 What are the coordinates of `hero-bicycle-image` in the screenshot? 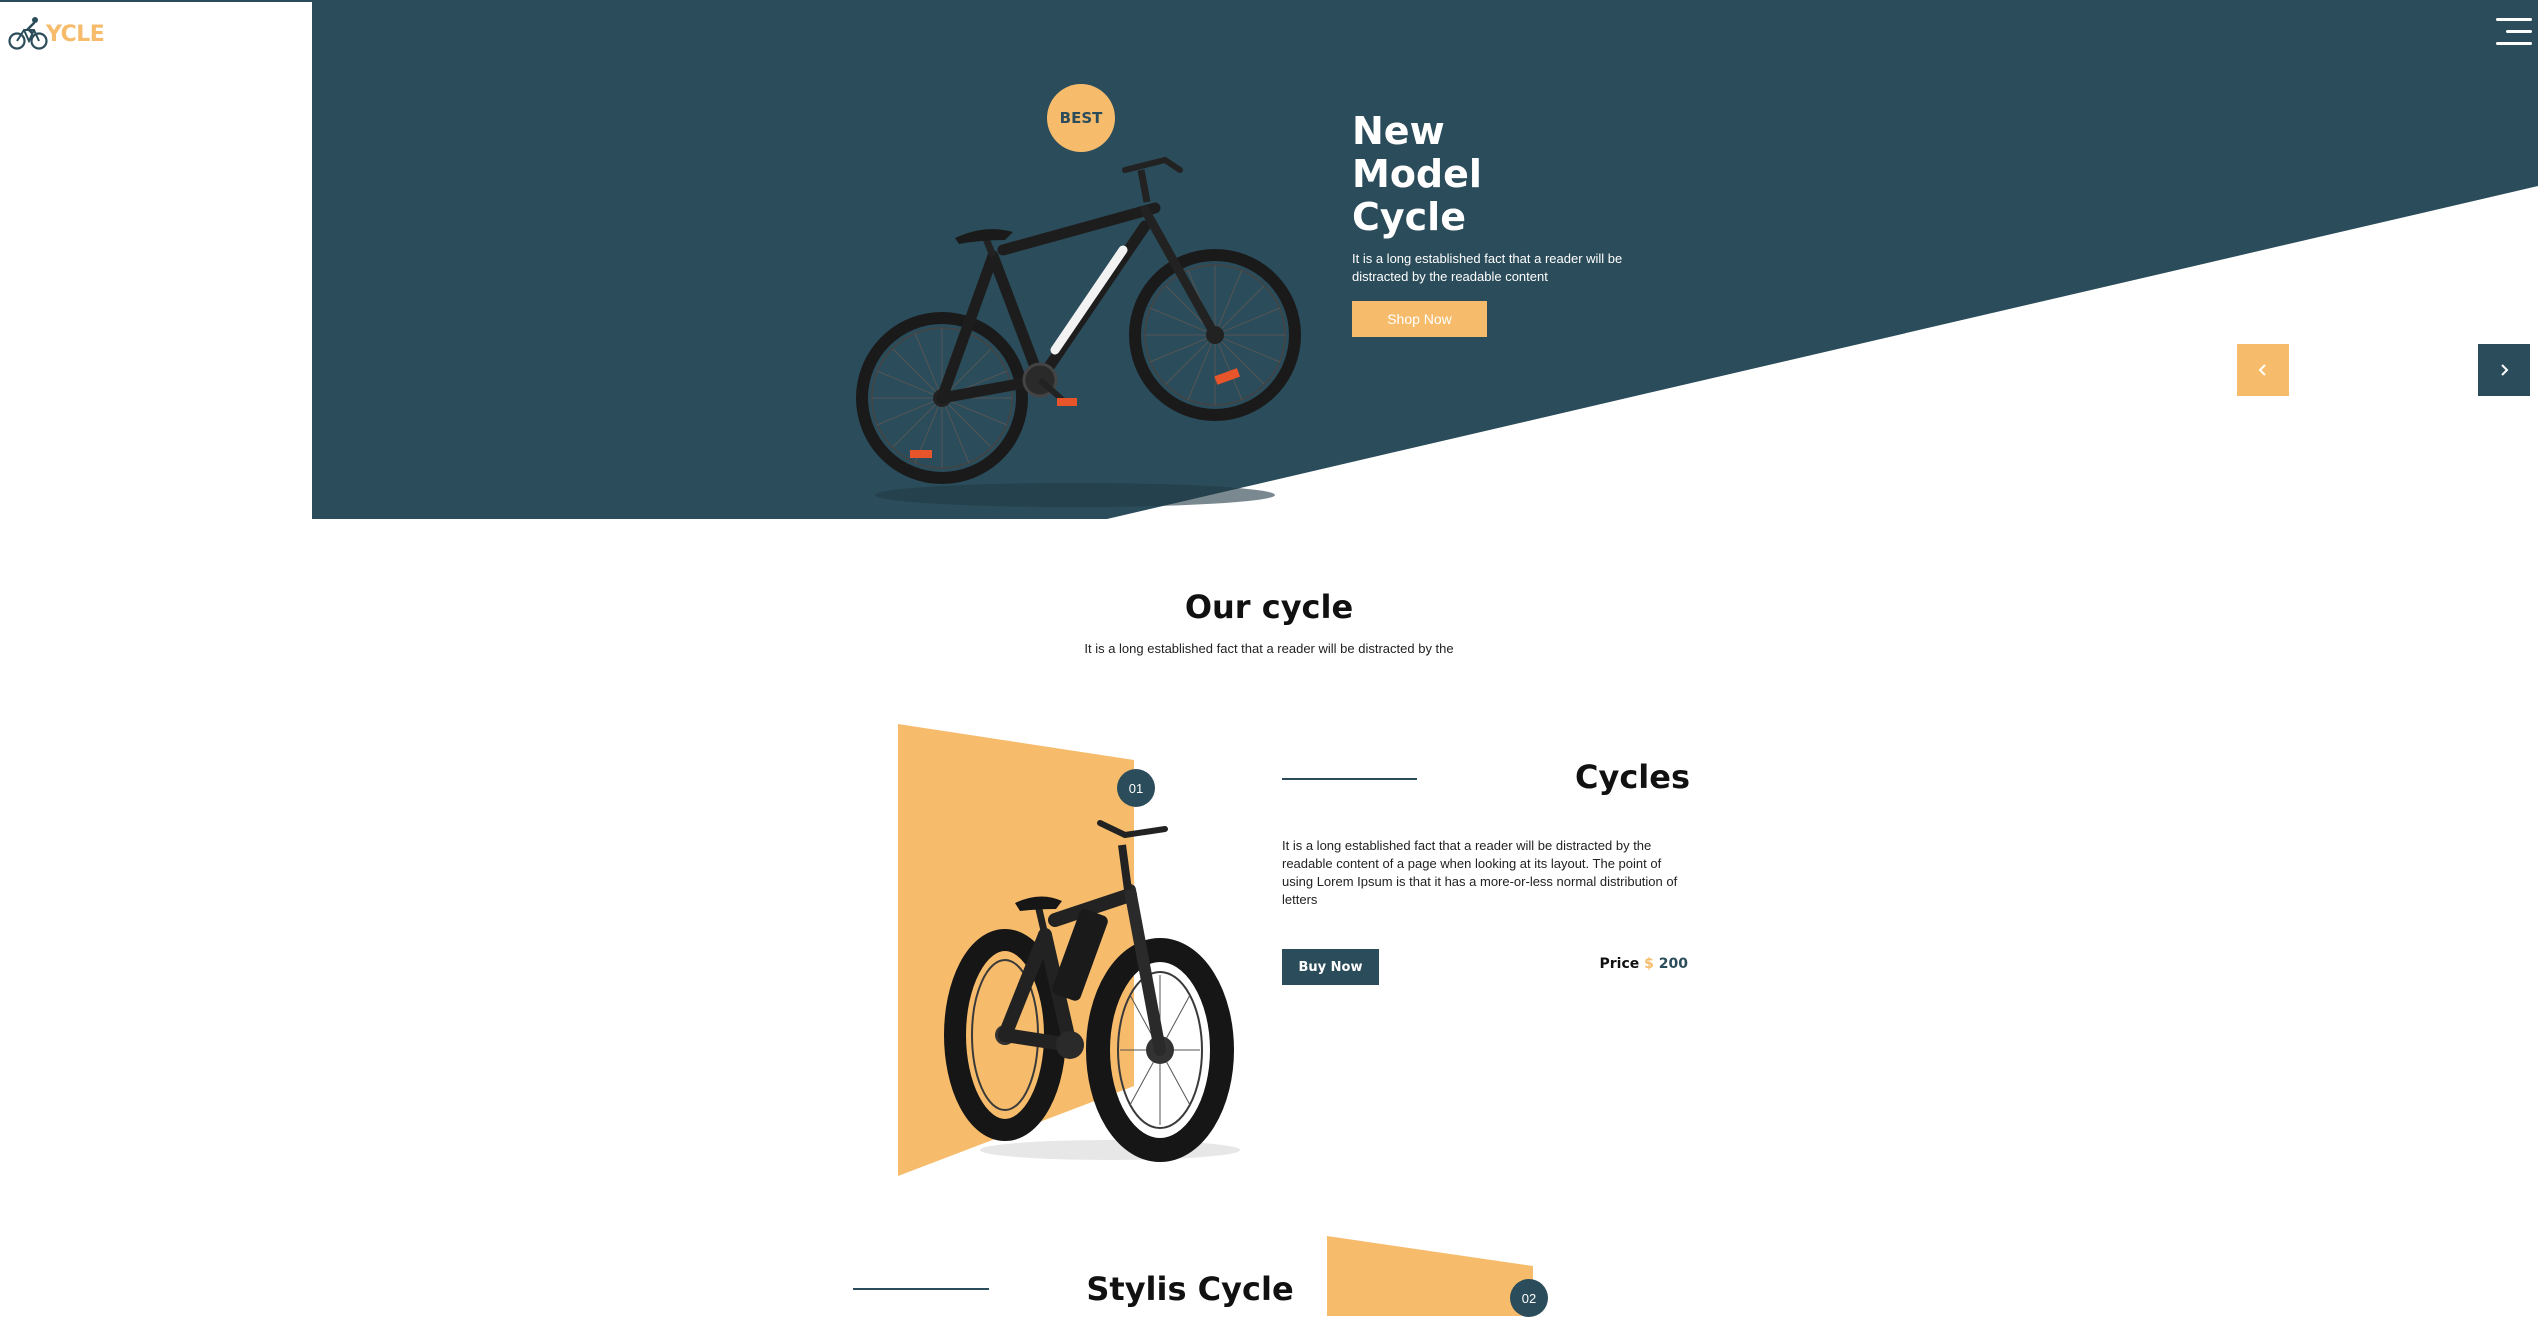 It's located at (1078, 331).